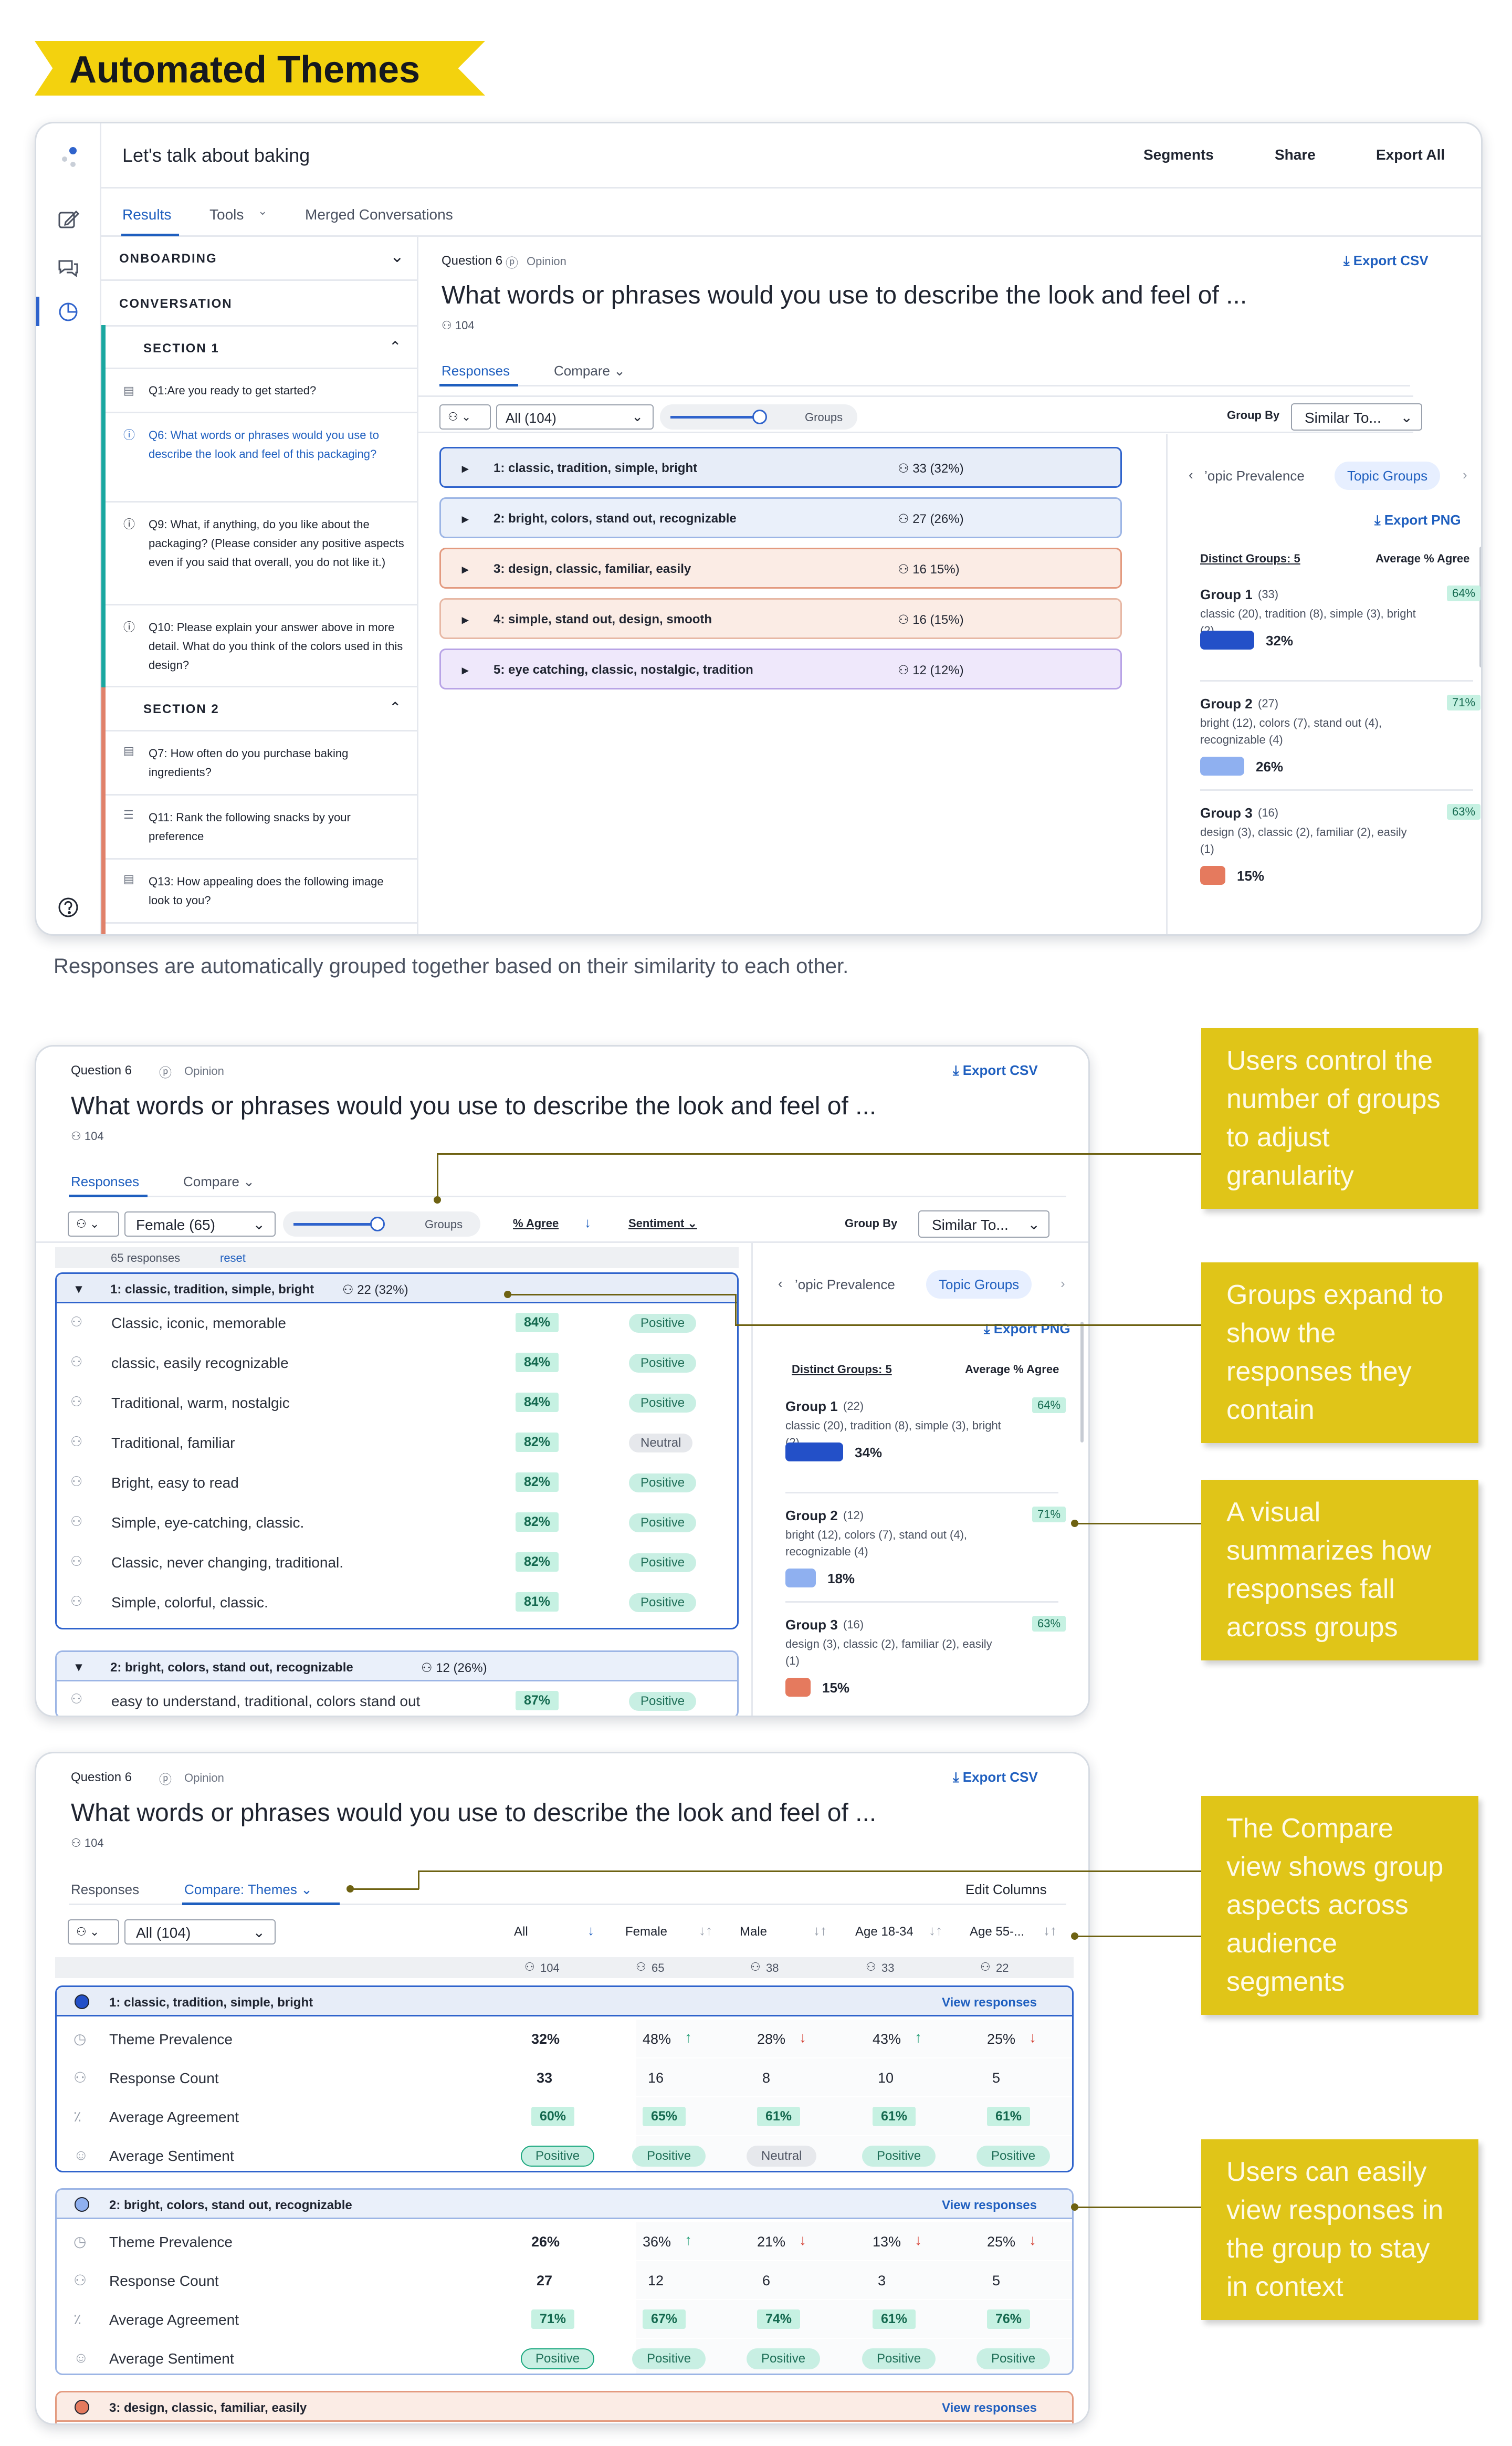  What do you see at coordinates (590, 1931) in the screenshot?
I see `sort-icon: ↓` at bounding box center [590, 1931].